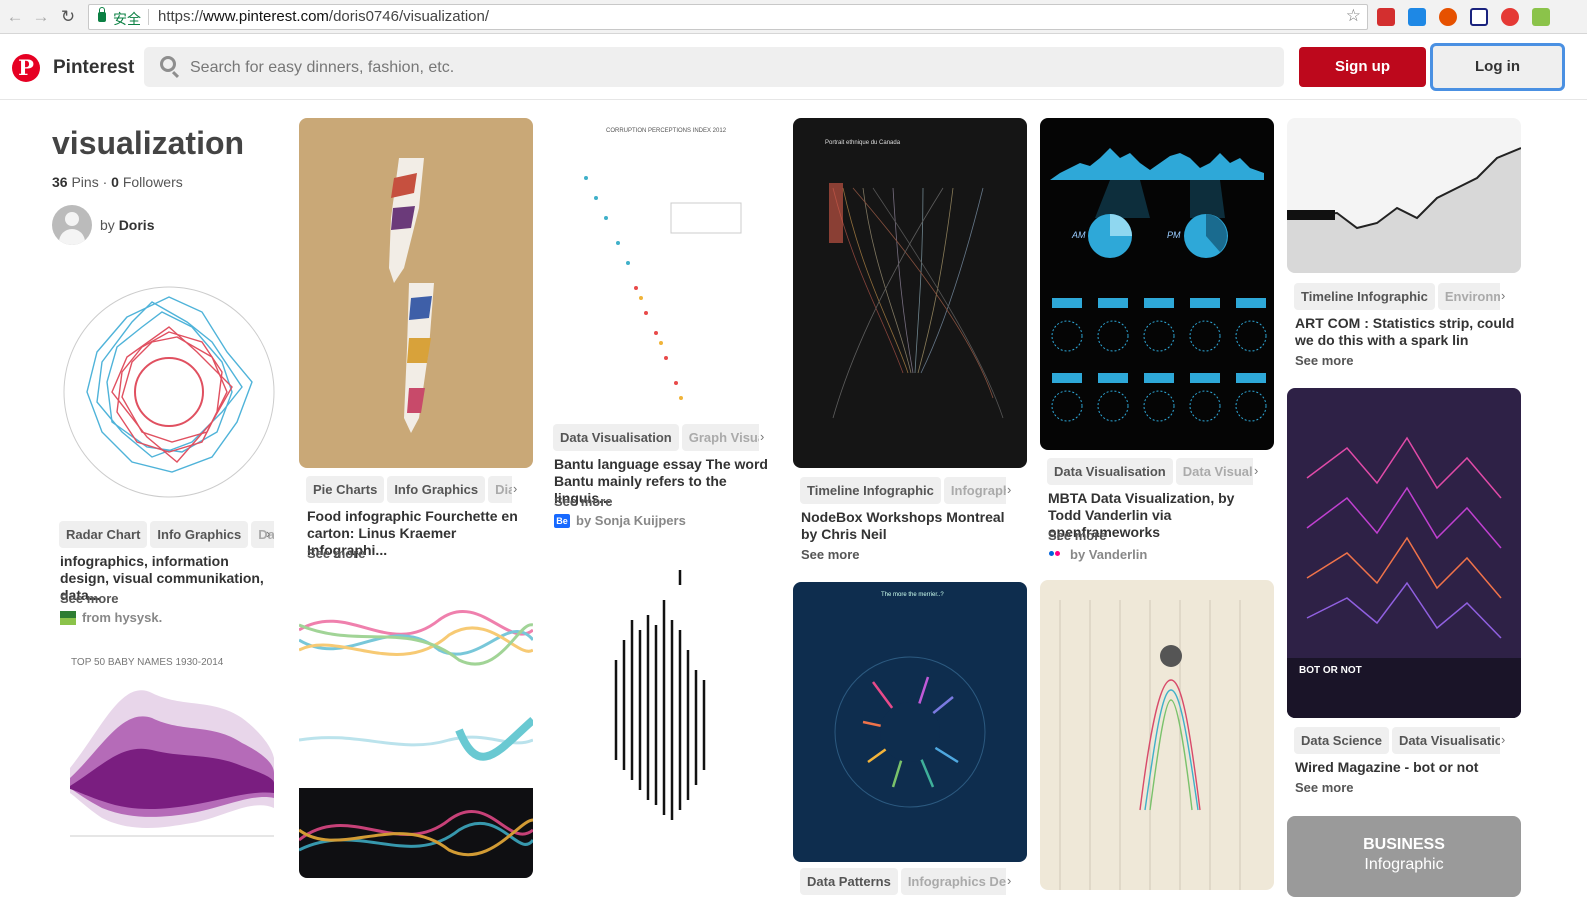 Image resolution: width=1587 pixels, height=897 pixels. Describe the element at coordinates (416, 293) in the screenshot. I see `pin-image-food` at that location.